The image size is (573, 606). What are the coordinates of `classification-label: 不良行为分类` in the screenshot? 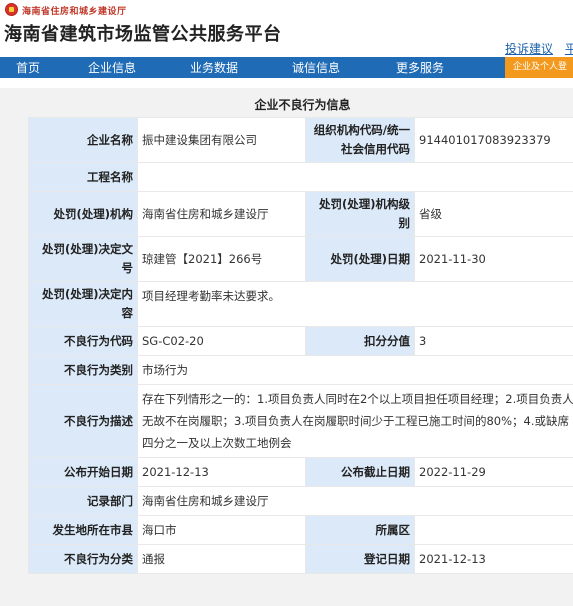 It's located at (83, 559).